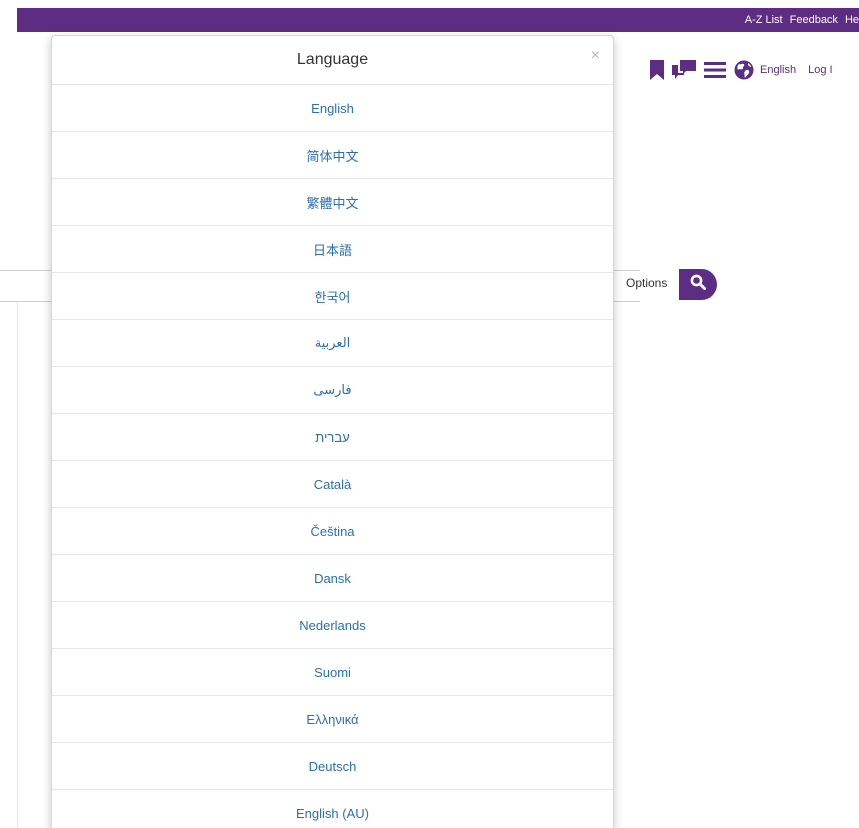  Describe the element at coordinates (595, 56) in the screenshot. I see `close-icon: ×` at that location.